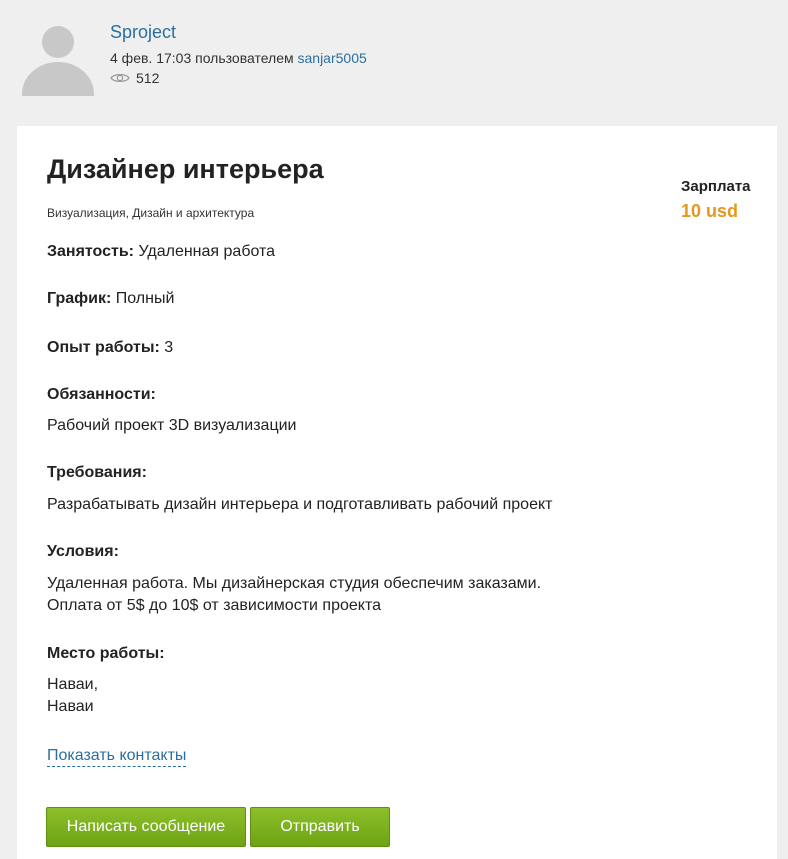 This screenshot has height=859, width=788. I want to click on post-meta: 4 фев. 17:03 пользователем sanjar5005, so click(238, 58).